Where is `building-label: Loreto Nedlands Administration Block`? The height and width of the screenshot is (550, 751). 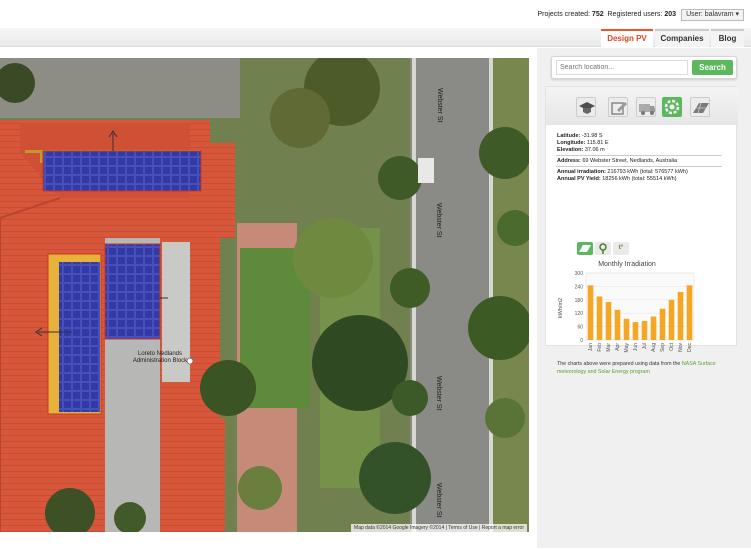 building-label: Loreto Nedlands Administration Block is located at coordinates (160, 357).